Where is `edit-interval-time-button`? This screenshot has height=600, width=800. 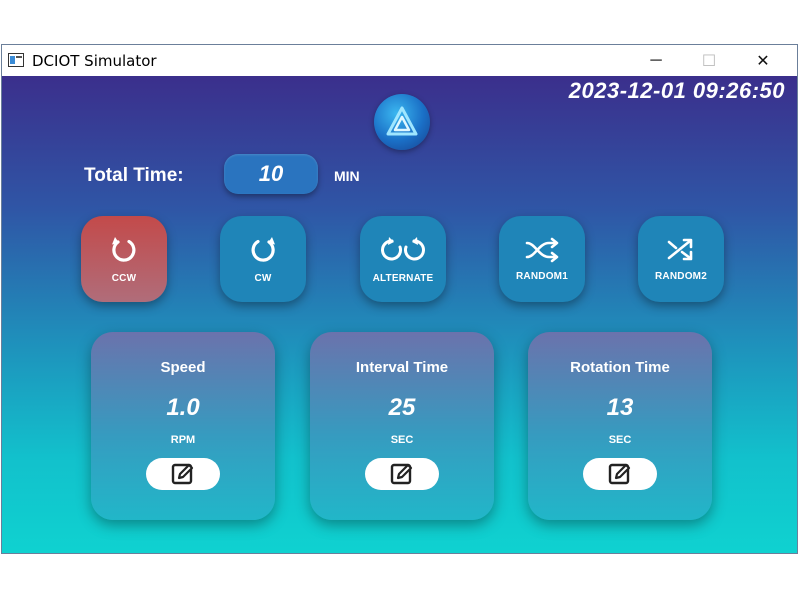 edit-interval-time-button is located at coordinates (402, 474).